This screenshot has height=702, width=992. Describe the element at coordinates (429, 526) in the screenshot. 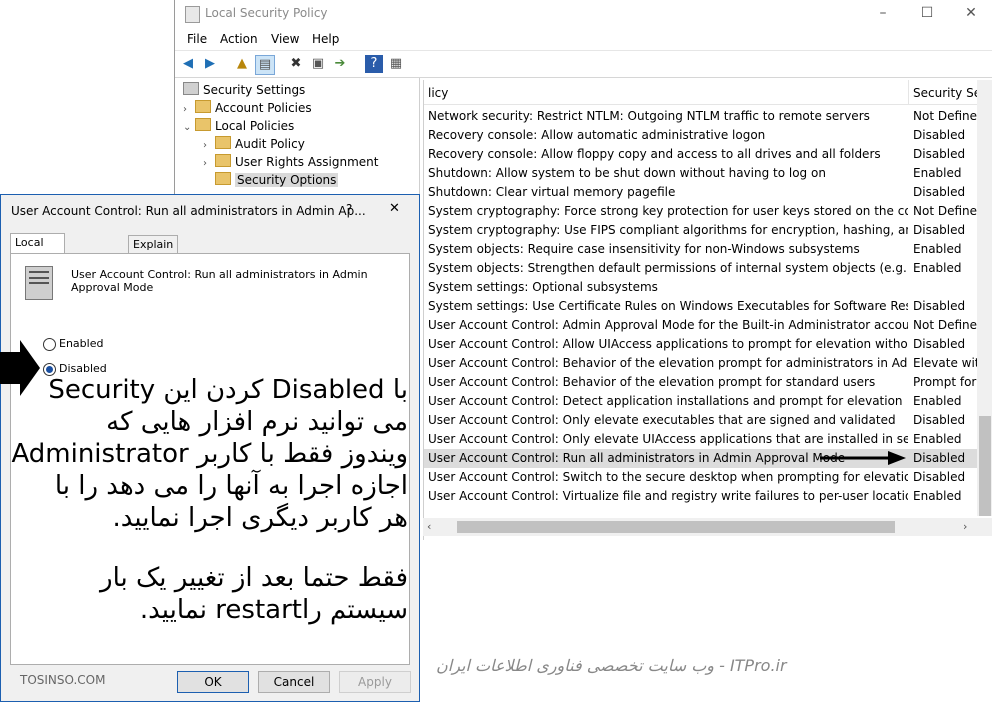

I see `scroll-left-icon: ‹` at that location.